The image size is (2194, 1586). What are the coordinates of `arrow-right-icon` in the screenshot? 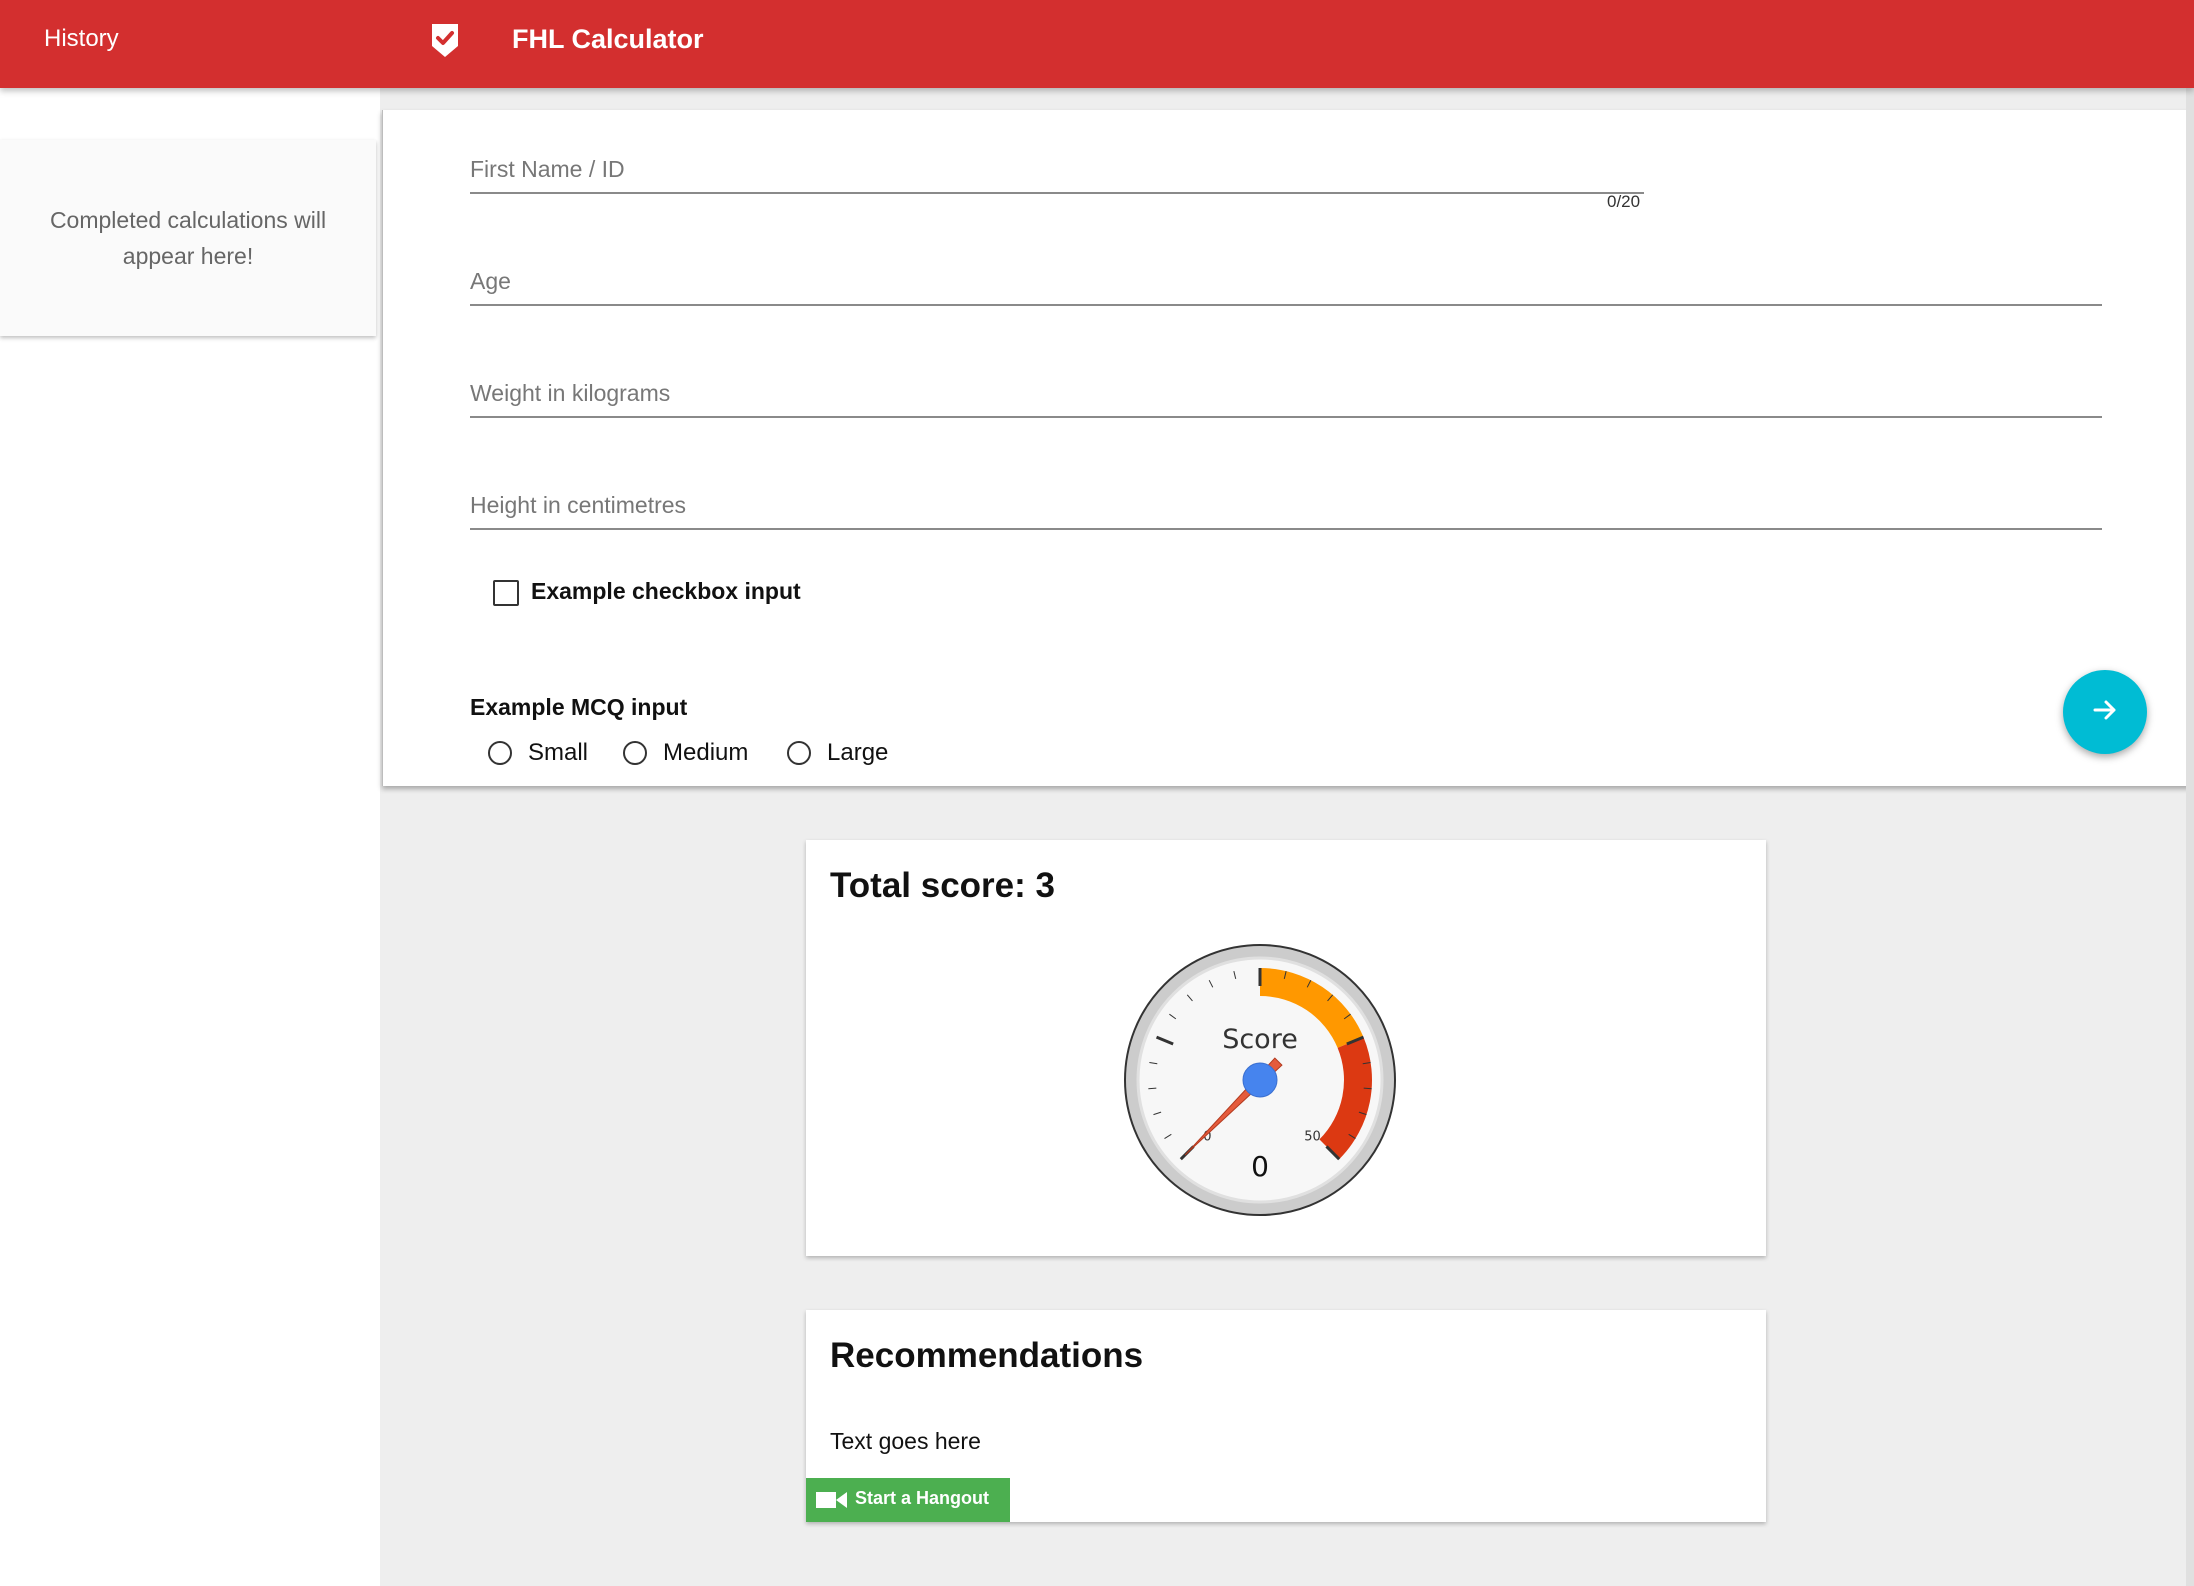 It's located at (2105, 712).